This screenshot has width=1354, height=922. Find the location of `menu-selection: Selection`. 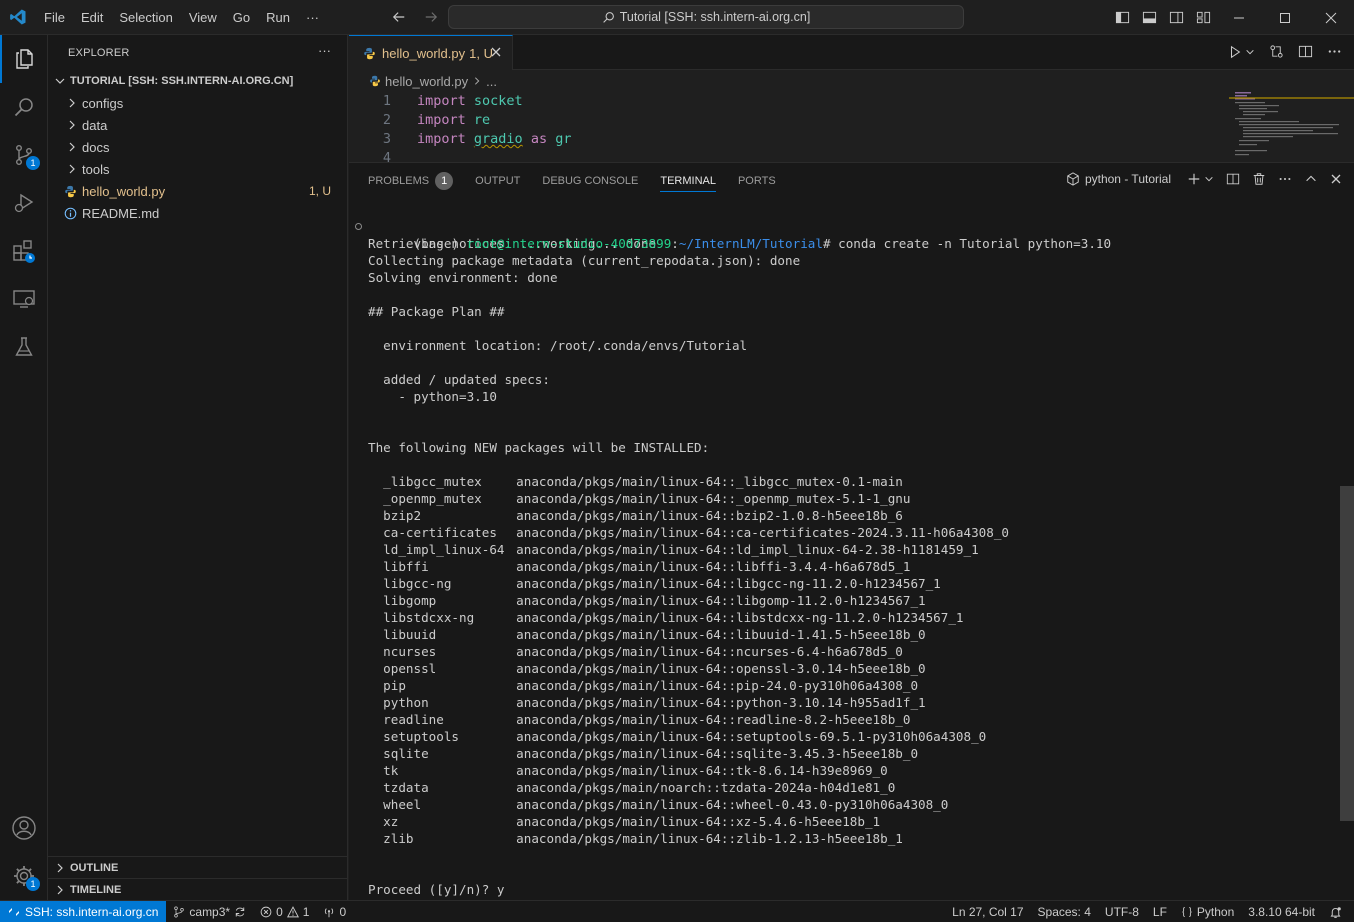

menu-selection: Selection is located at coordinates (145, 17).